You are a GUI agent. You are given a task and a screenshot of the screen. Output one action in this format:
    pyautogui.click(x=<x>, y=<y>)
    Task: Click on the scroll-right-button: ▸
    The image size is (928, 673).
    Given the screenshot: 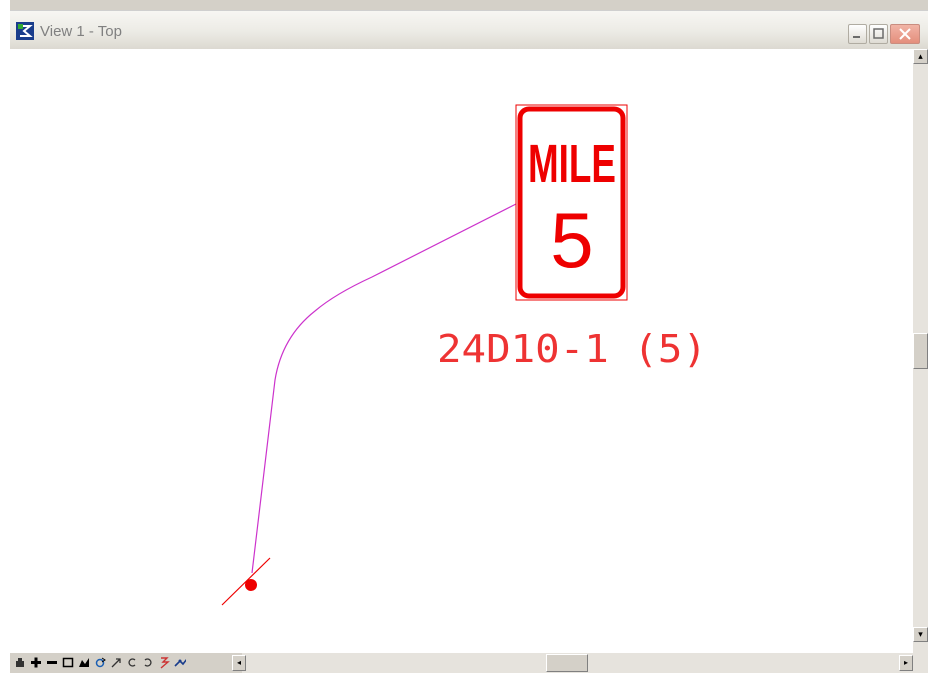 What is the action you would take?
    pyautogui.click(x=906, y=663)
    